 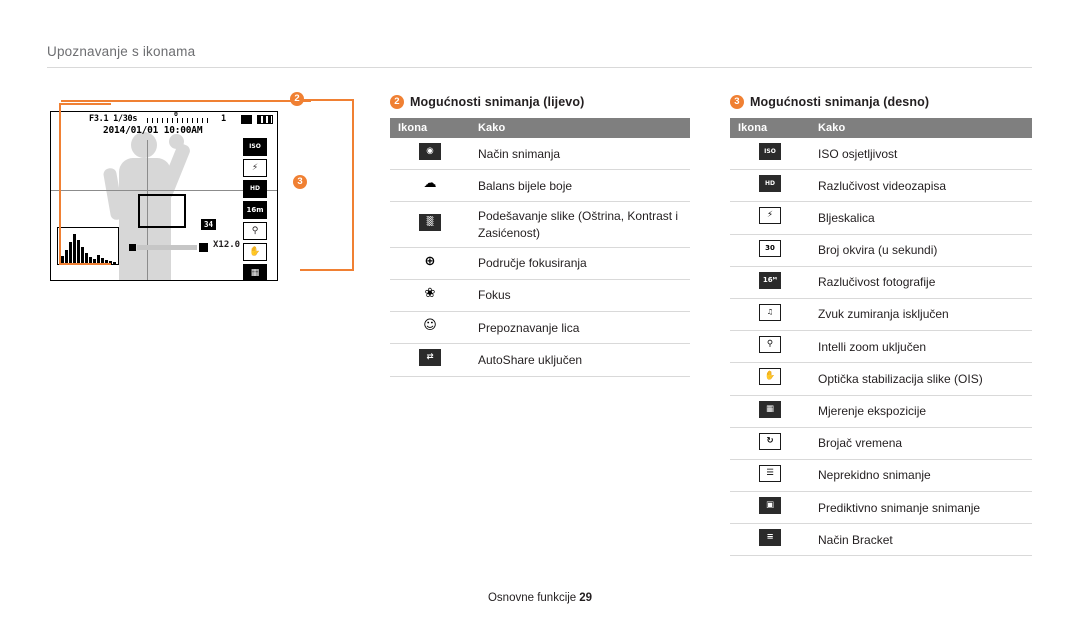 I want to click on frame-rate-icon: 30, so click(x=770, y=248).